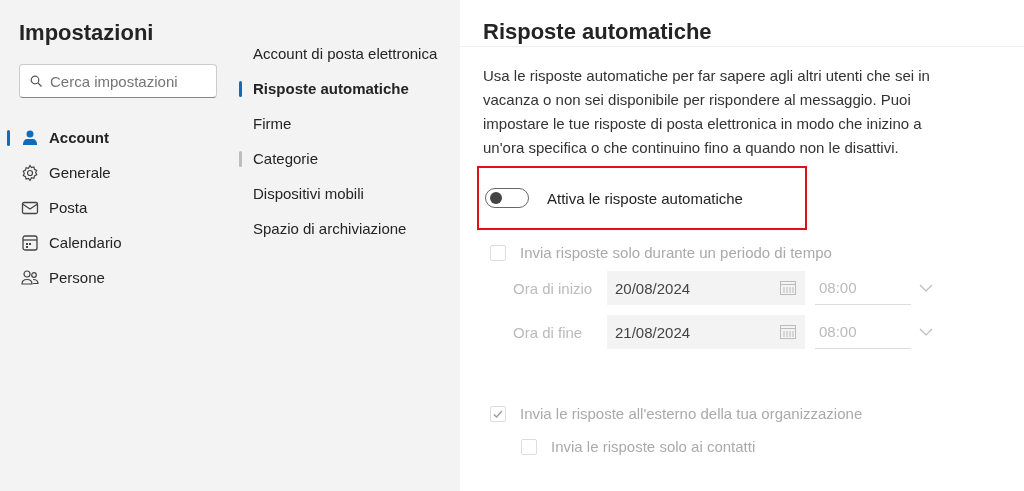 Image resolution: width=1024 pixels, height=491 pixels. I want to click on subnav-item: Categorie, so click(345, 158).